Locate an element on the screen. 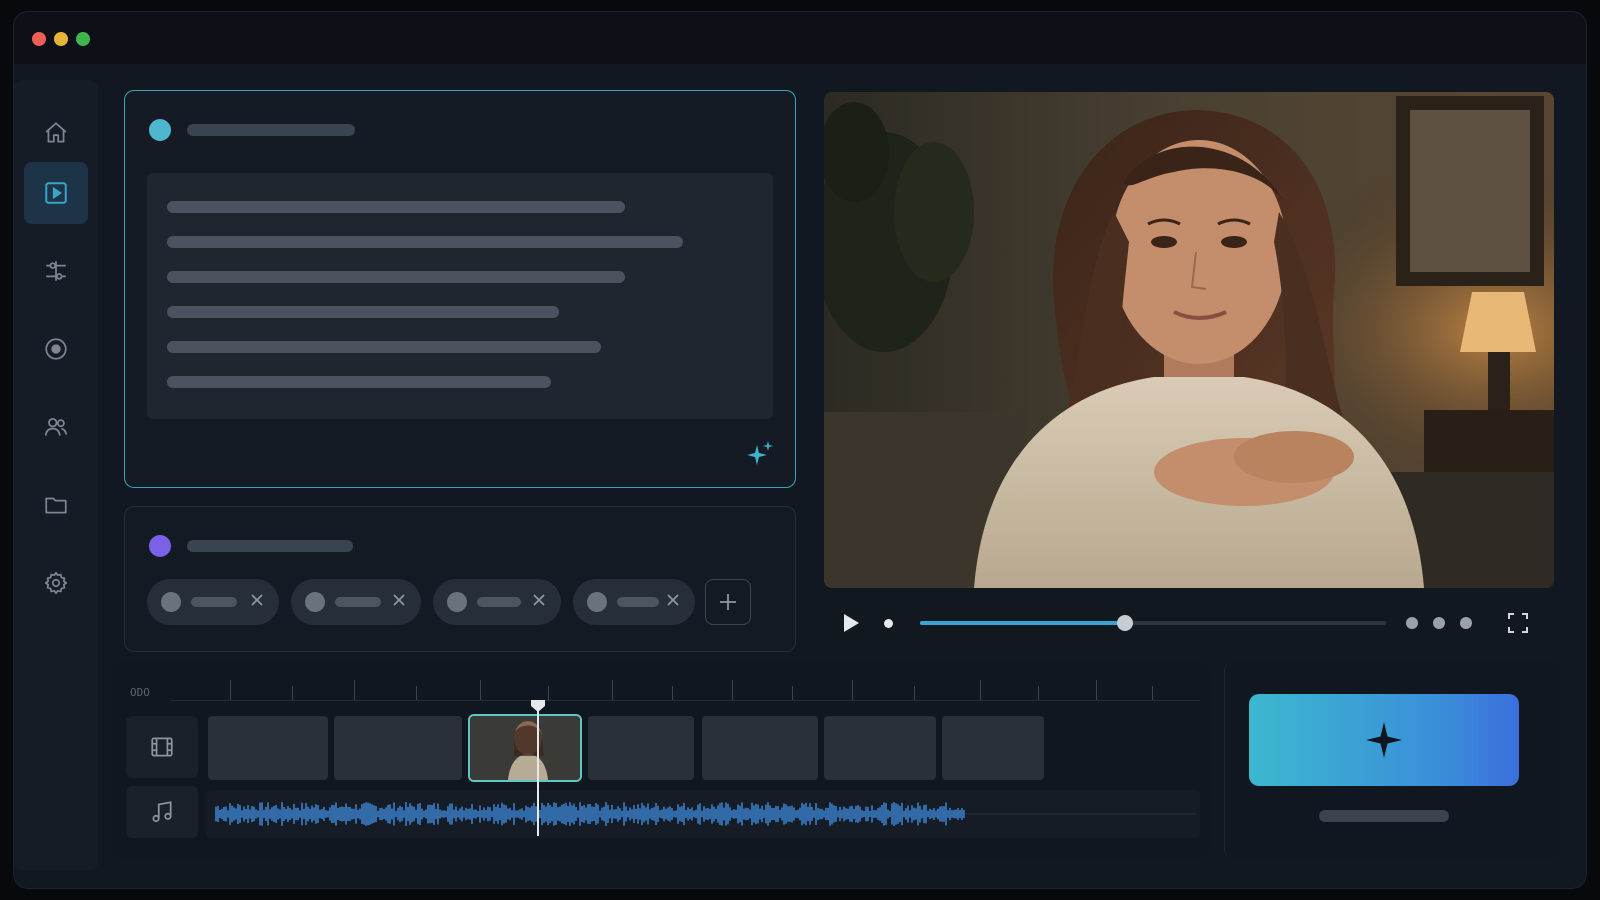  voice-panel is located at coordinates (460, 579).